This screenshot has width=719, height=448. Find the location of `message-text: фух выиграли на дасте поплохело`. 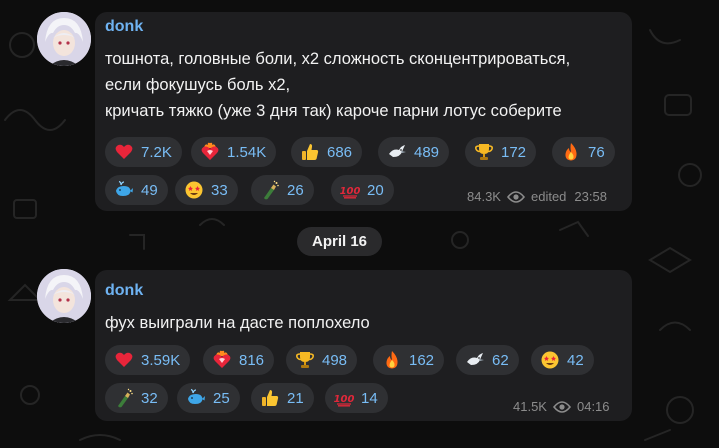

message-text: фух выиграли на дасте поплохело is located at coordinates (237, 323).